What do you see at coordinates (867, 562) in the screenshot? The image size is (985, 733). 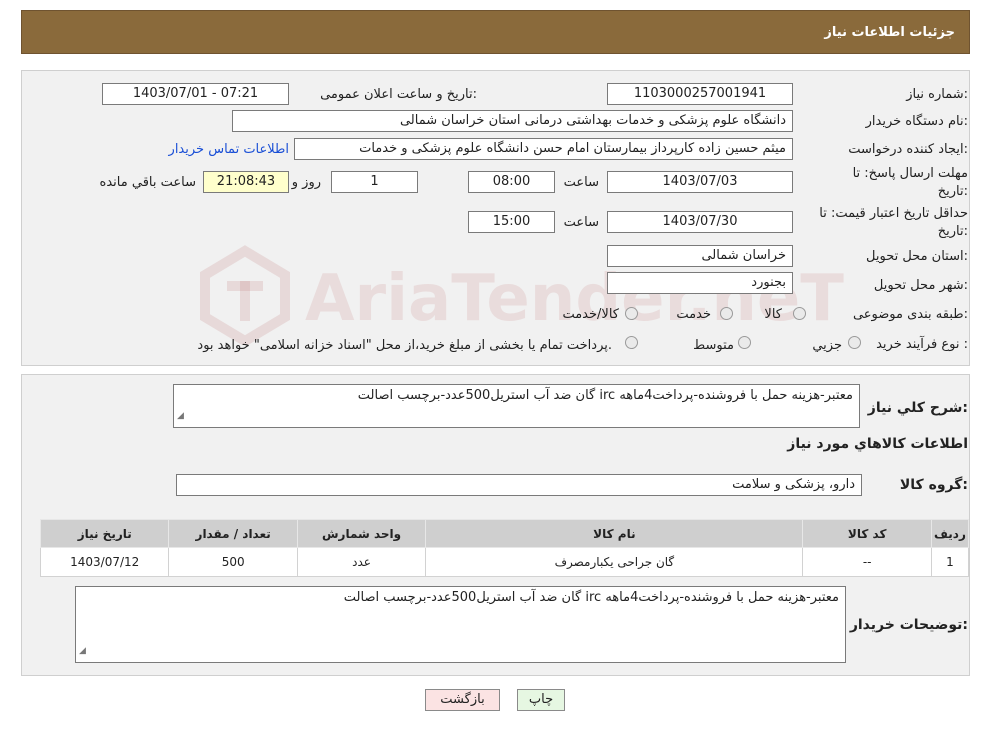 I see `cell-item-code: --` at bounding box center [867, 562].